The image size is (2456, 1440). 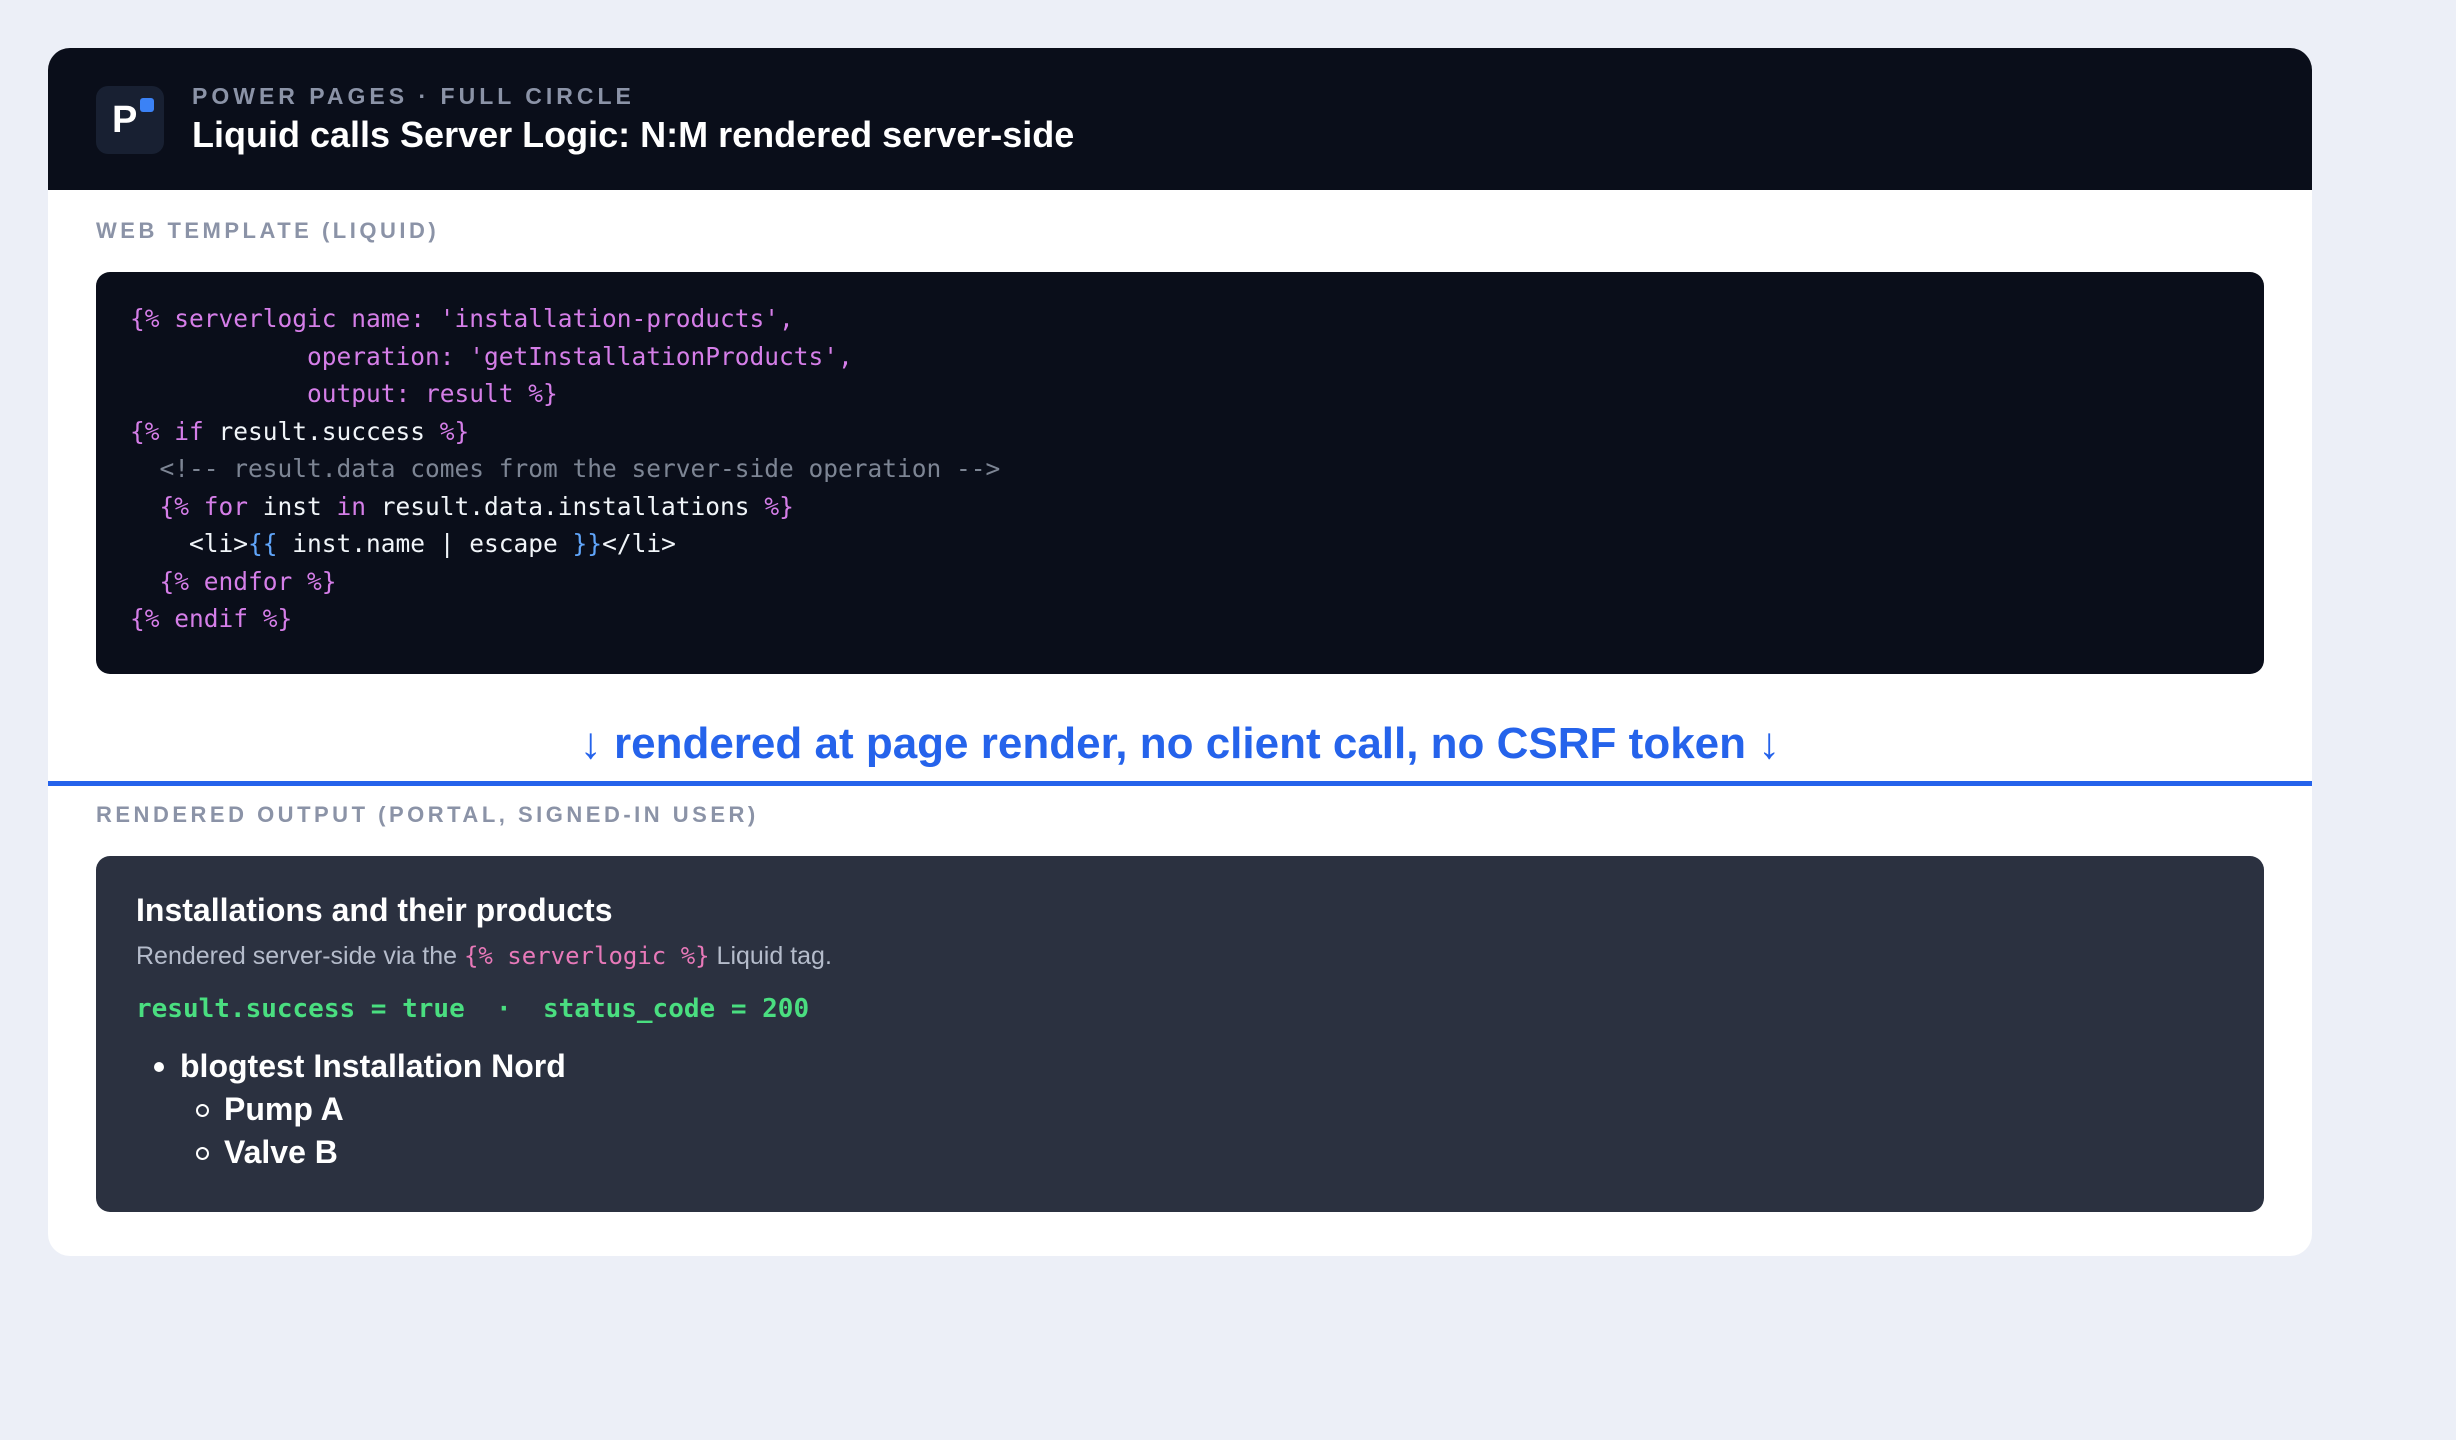 I want to click on code-token: }}, so click(x=587, y=543).